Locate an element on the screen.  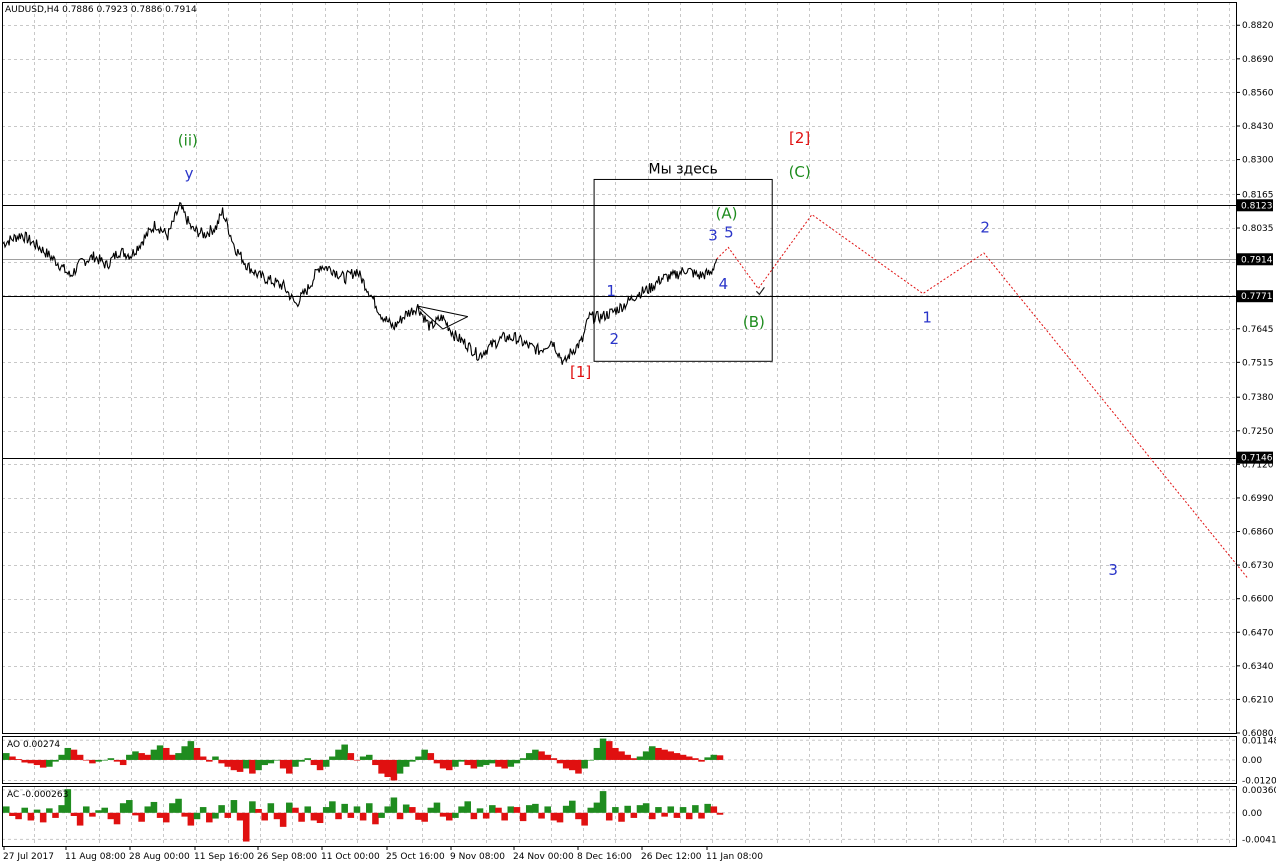
ac-tick-label: -0.00417 is located at coordinates (1259, 840).